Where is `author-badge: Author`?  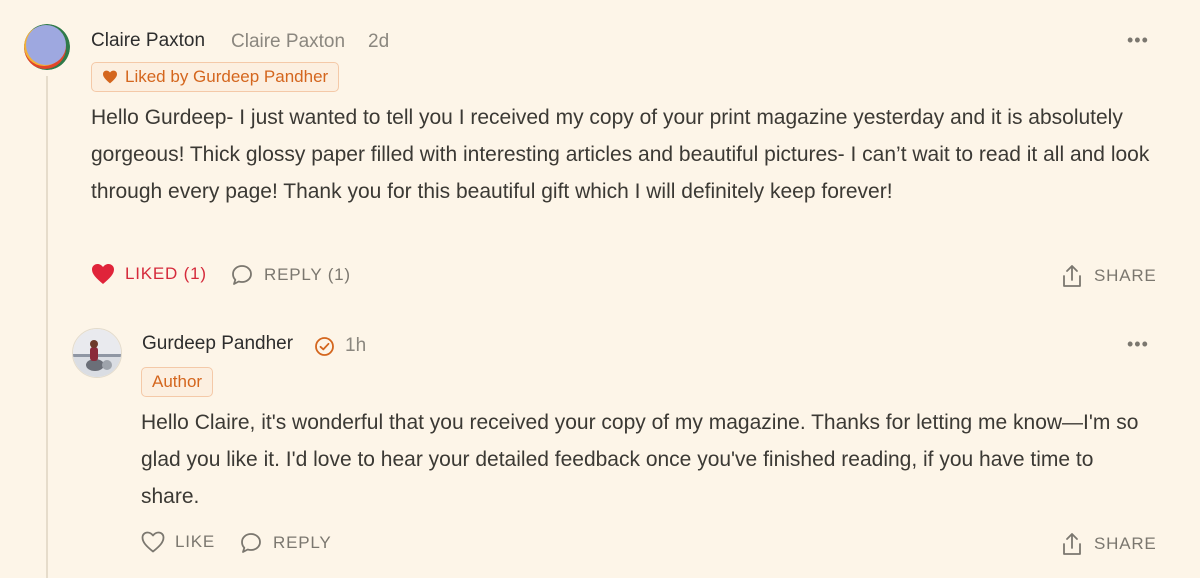
author-badge: Author is located at coordinates (177, 382).